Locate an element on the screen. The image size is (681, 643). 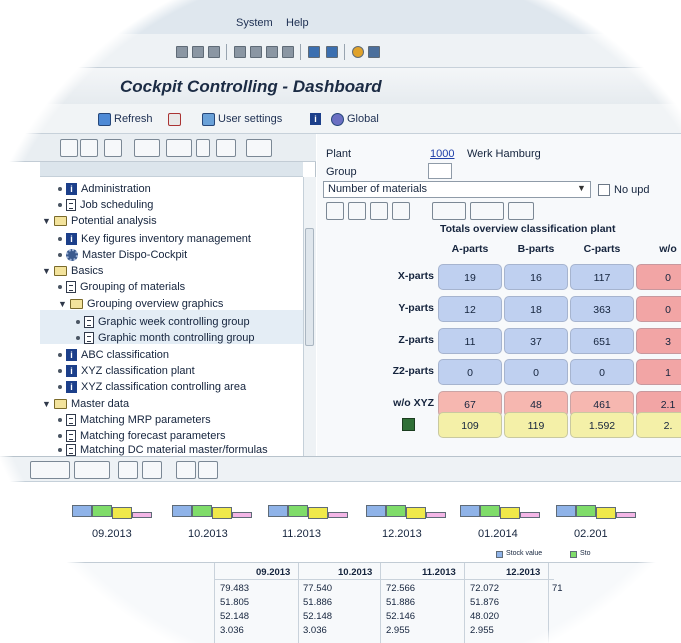
next-page-icon is located at coordinates (272, 52).